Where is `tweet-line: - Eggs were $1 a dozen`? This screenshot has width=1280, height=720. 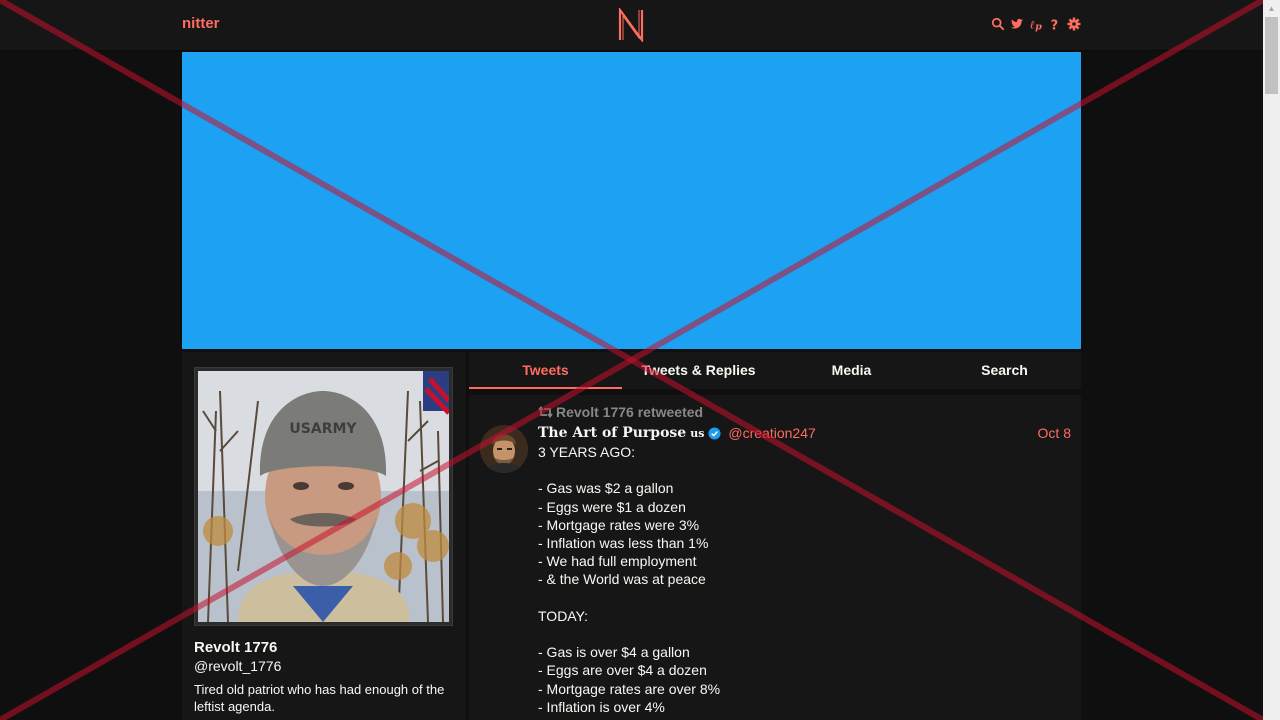 tweet-line: - Eggs were $1 a dozen is located at coordinates (612, 506).